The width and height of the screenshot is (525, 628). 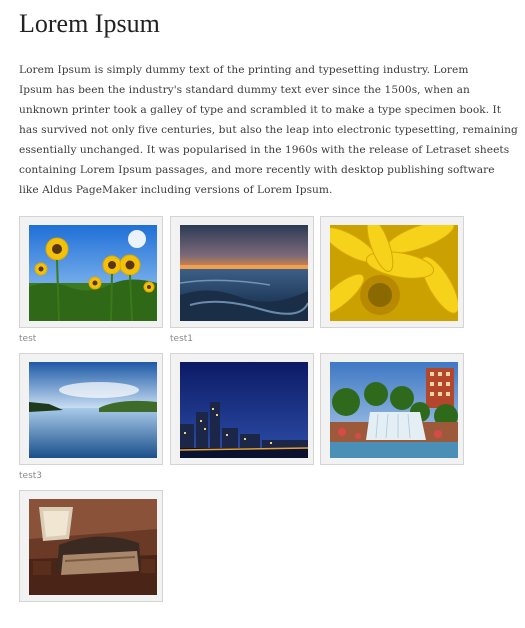 I want to click on sunset-beach-photo, so click(x=244, y=273).